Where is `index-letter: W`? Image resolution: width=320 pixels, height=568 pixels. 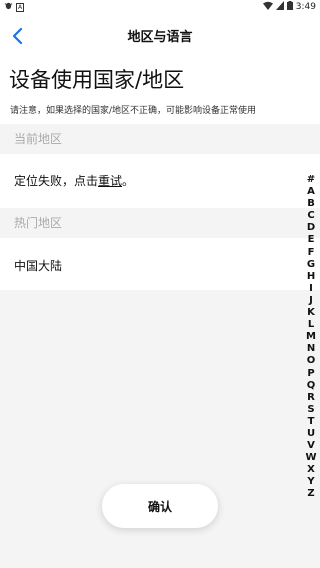 index-letter: W is located at coordinates (310, 458).